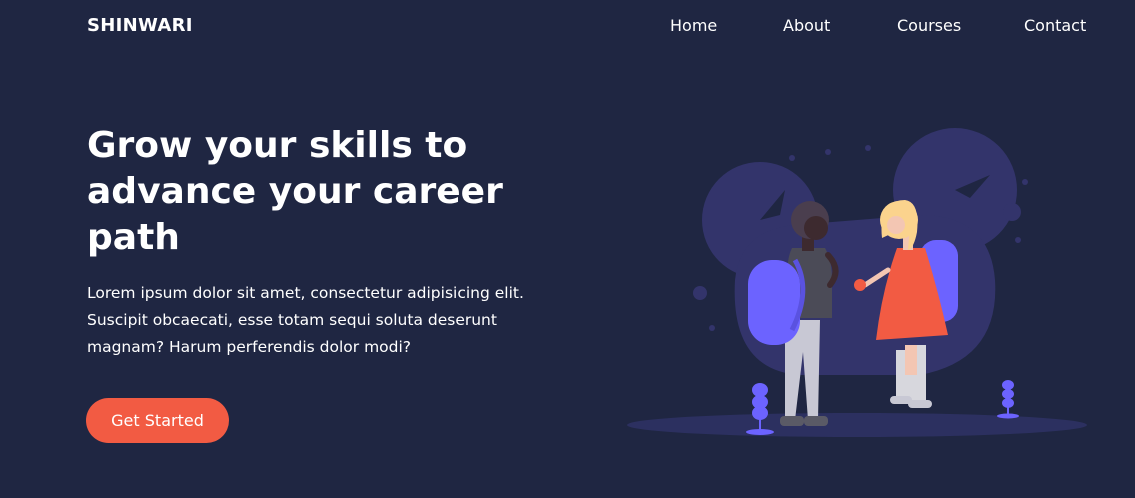 This screenshot has height=498, width=1135. Describe the element at coordinates (1008, 399) in the screenshot. I see `right-plant` at that location.